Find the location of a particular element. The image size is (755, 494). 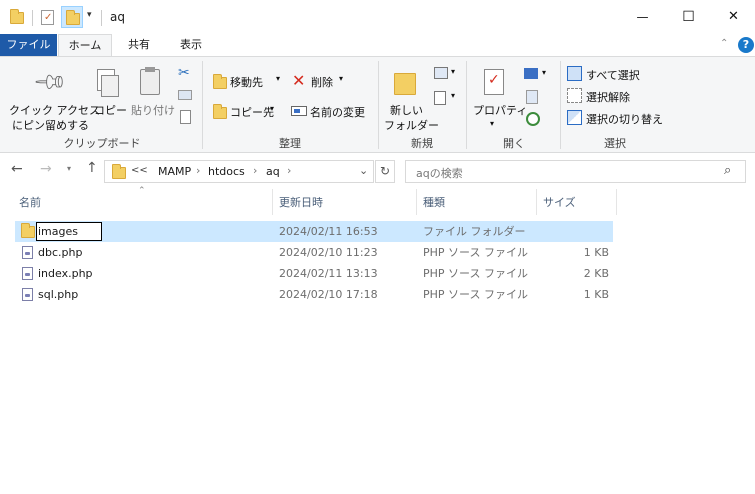

pin-quick-access-button: 📌︎ クイック アクセス にピン留めする is located at coordinates (53, 98).